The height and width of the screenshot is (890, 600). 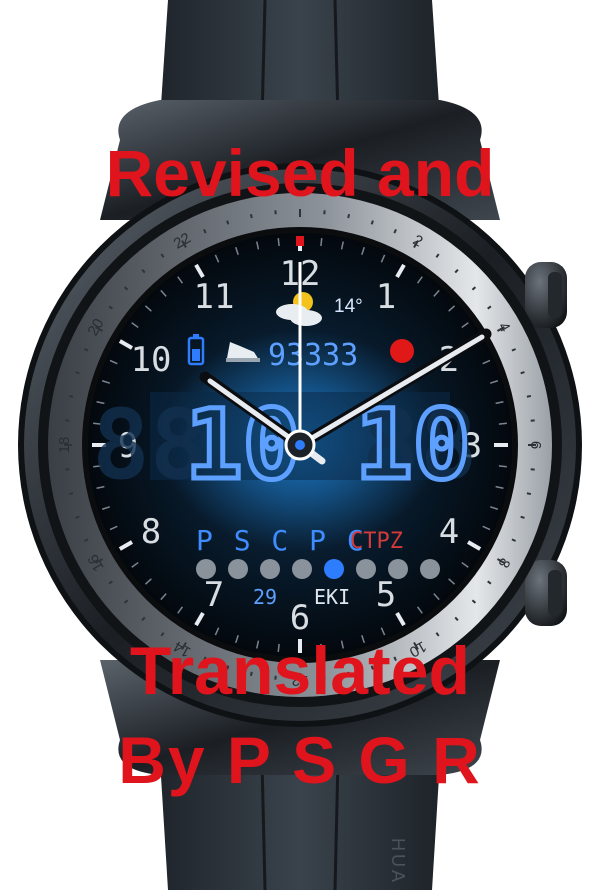 I want to click on step-count: 93333, so click(x=313, y=355).